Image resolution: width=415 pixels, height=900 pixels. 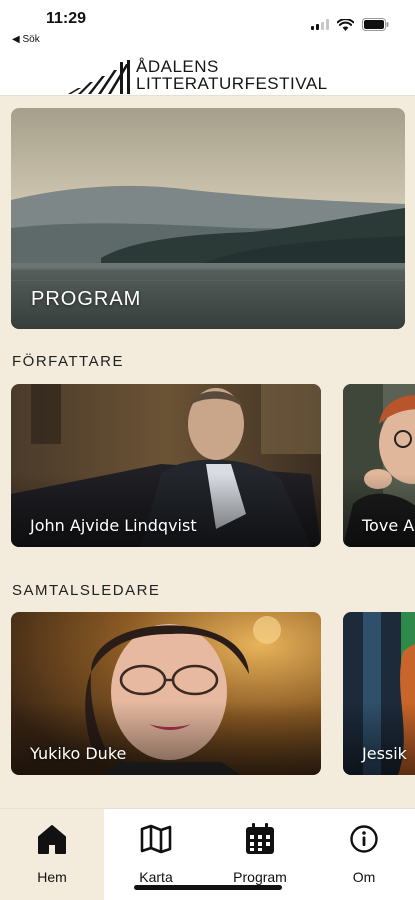 I want to click on battery-icon, so click(x=375, y=24).